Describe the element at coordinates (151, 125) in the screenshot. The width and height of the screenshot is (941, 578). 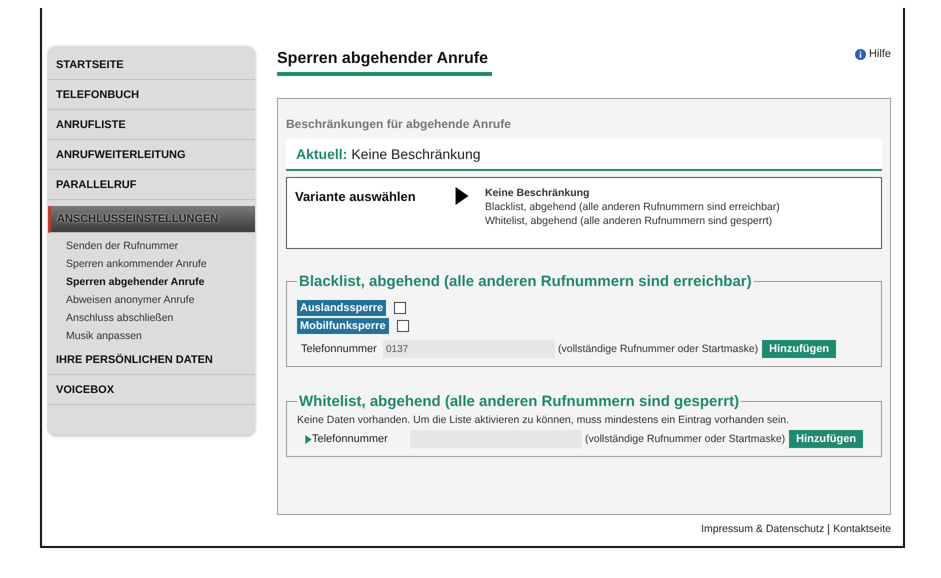
I see `sidebar-item: ANRUFLISTE` at that location.